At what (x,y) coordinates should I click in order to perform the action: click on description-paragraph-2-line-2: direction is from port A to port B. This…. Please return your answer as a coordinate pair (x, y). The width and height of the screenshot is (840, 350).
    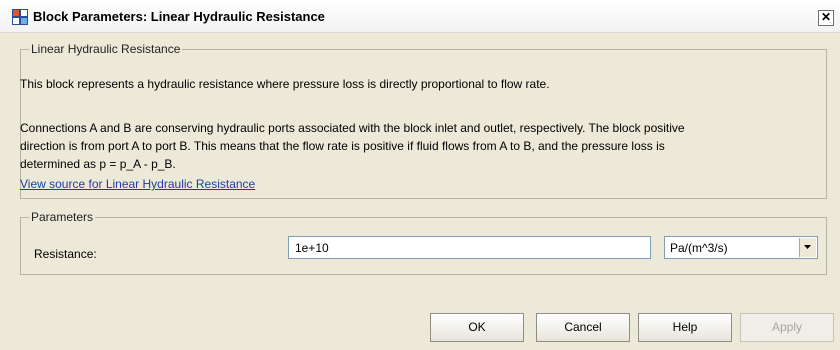
    Looking at the image, I should click on (342, 146).